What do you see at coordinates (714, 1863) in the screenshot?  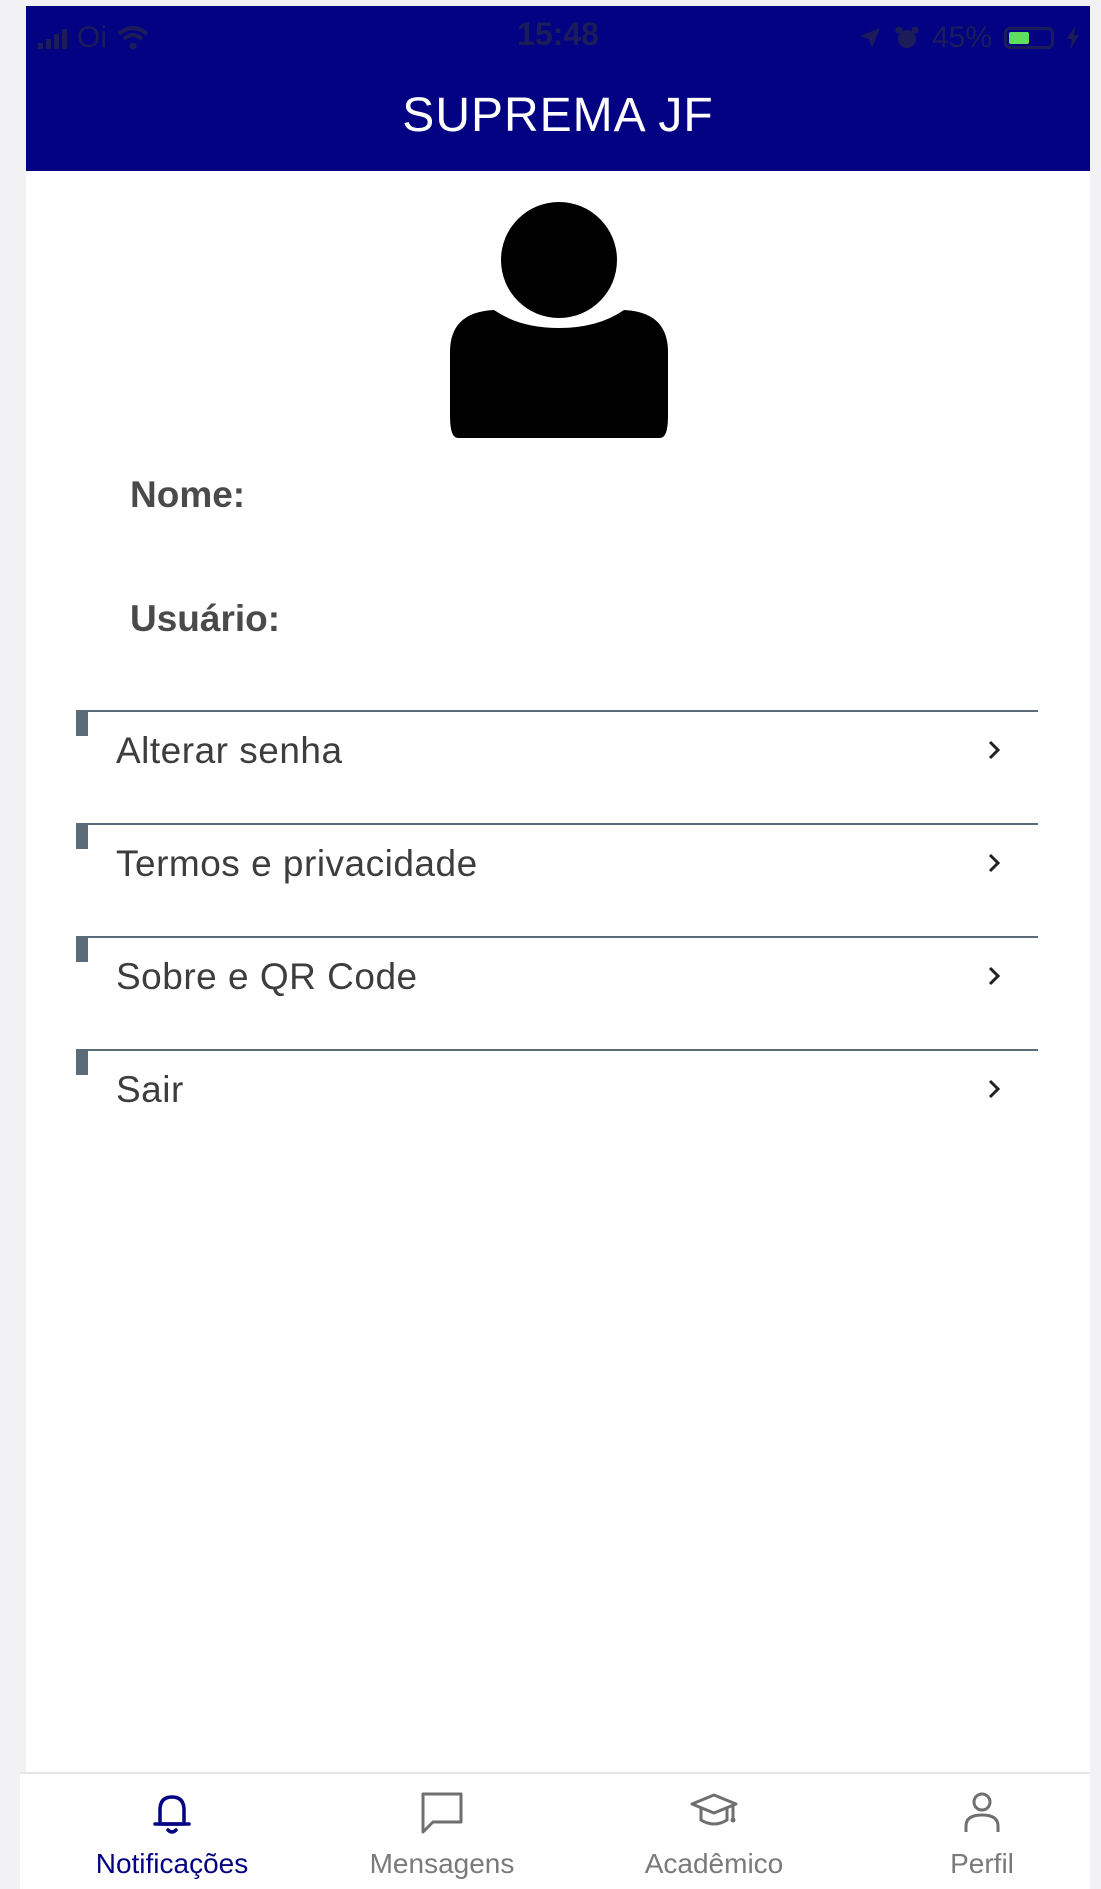 I see `tab-label: Acadêmico` at bounding box center [714, 1863].